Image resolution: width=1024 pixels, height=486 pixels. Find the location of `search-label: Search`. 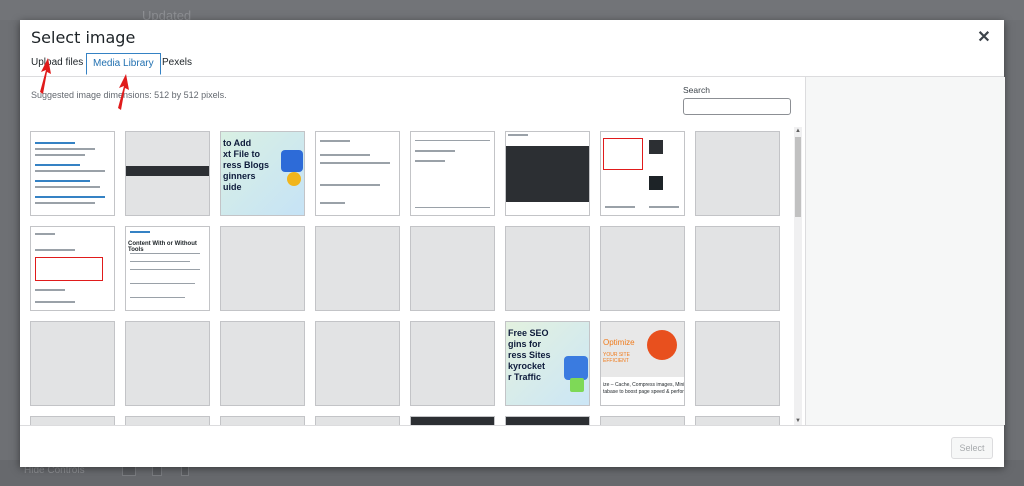

search-label: Search is located at coordinates (696, 90).